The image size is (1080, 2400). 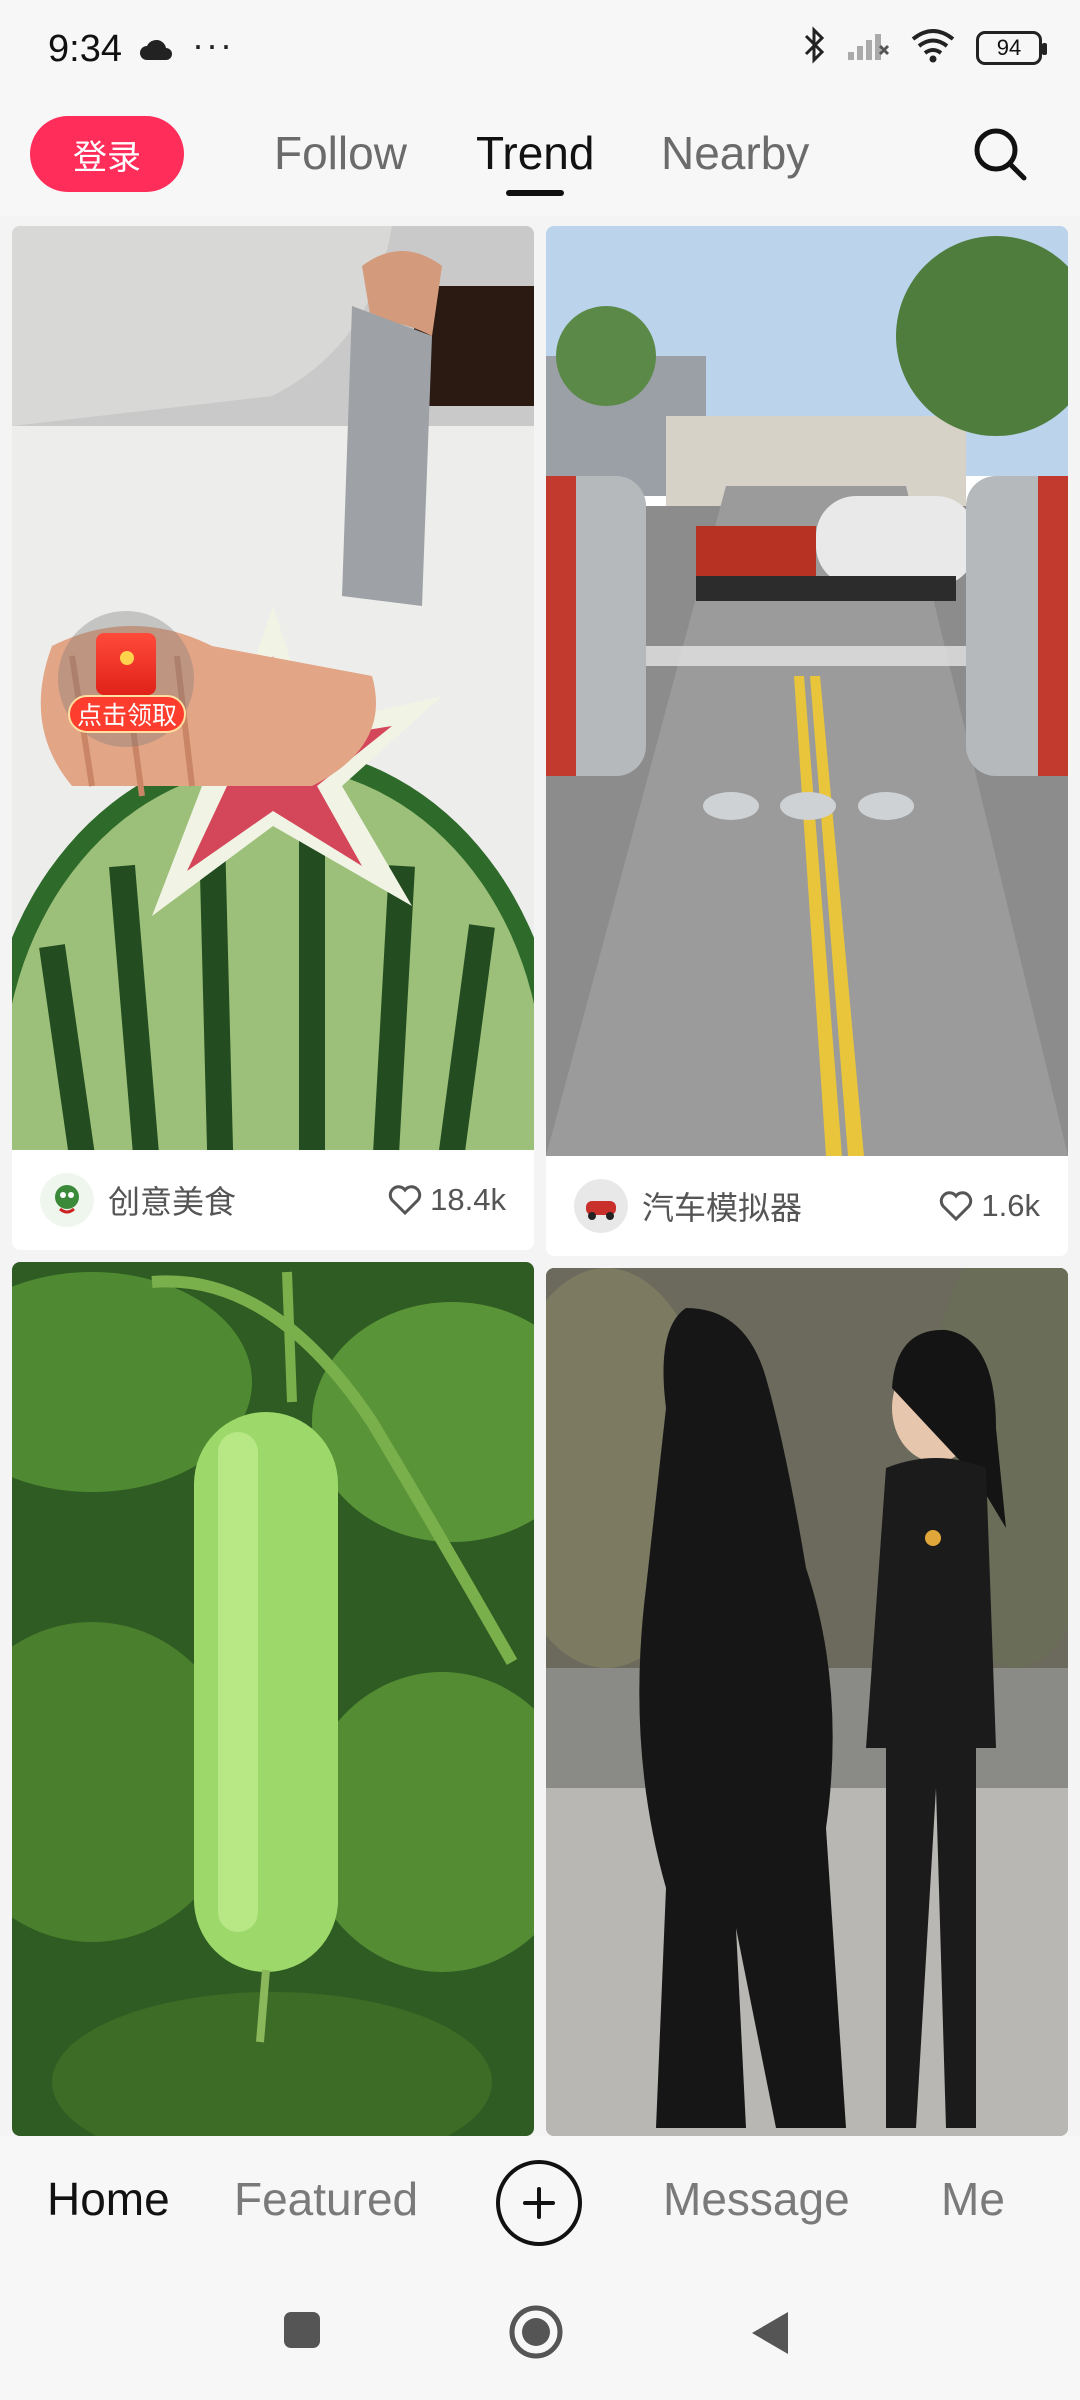 I want to click on status-bar: 9:34 ··· 94, so click(x=540, y=50).